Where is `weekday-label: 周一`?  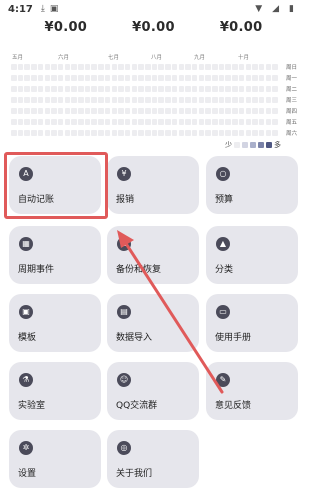 weekday-label: 周一 is located at coordinates (292, 79).